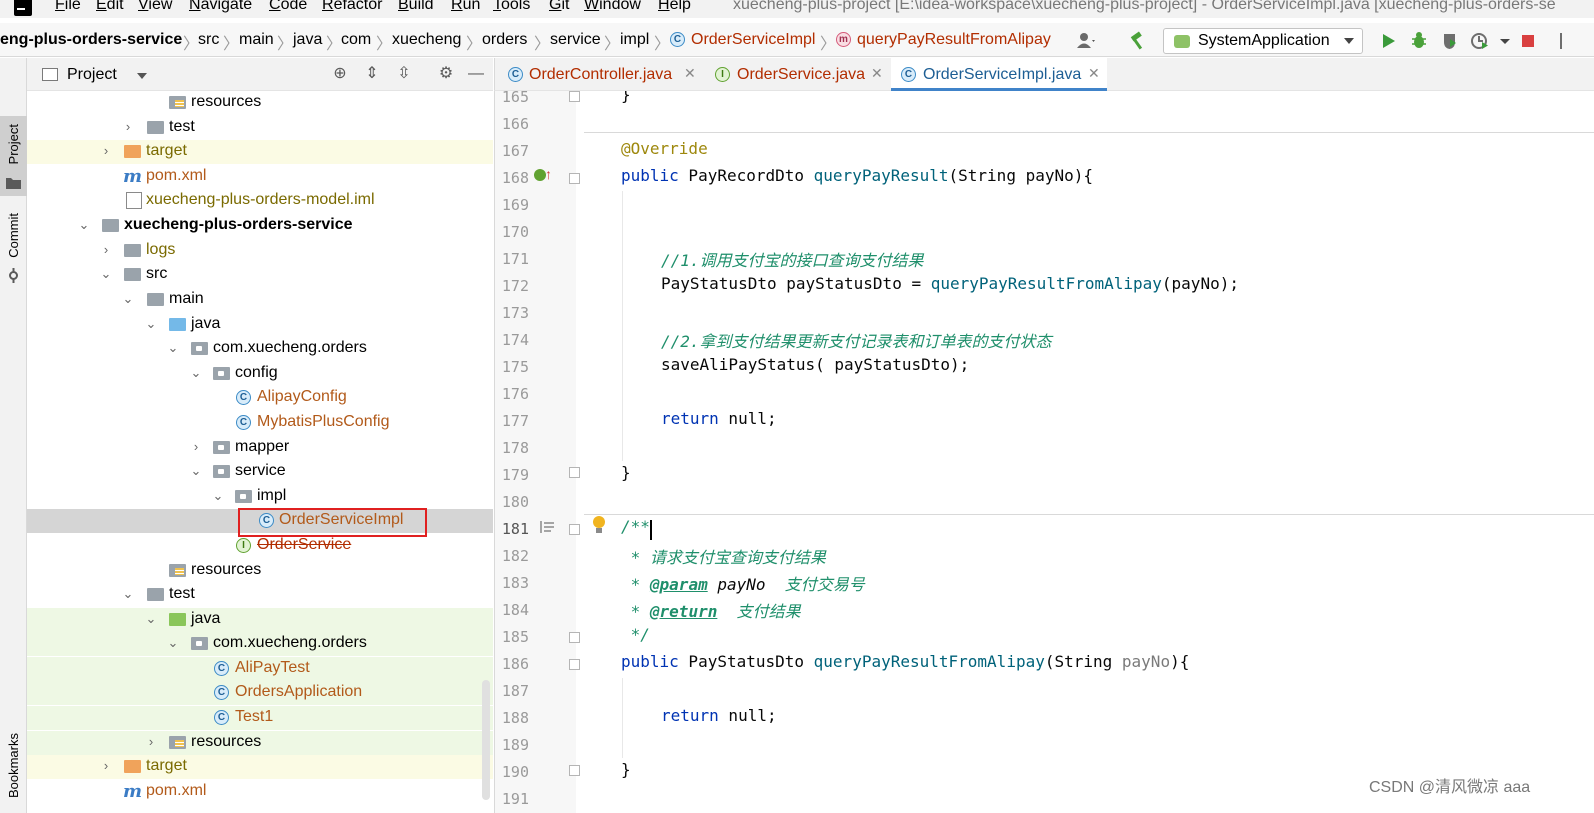  What do you see at coordinates (260, 595) in the screenshot?
I see `tree-item: ⌄ test` at bounding box center [260, 595].